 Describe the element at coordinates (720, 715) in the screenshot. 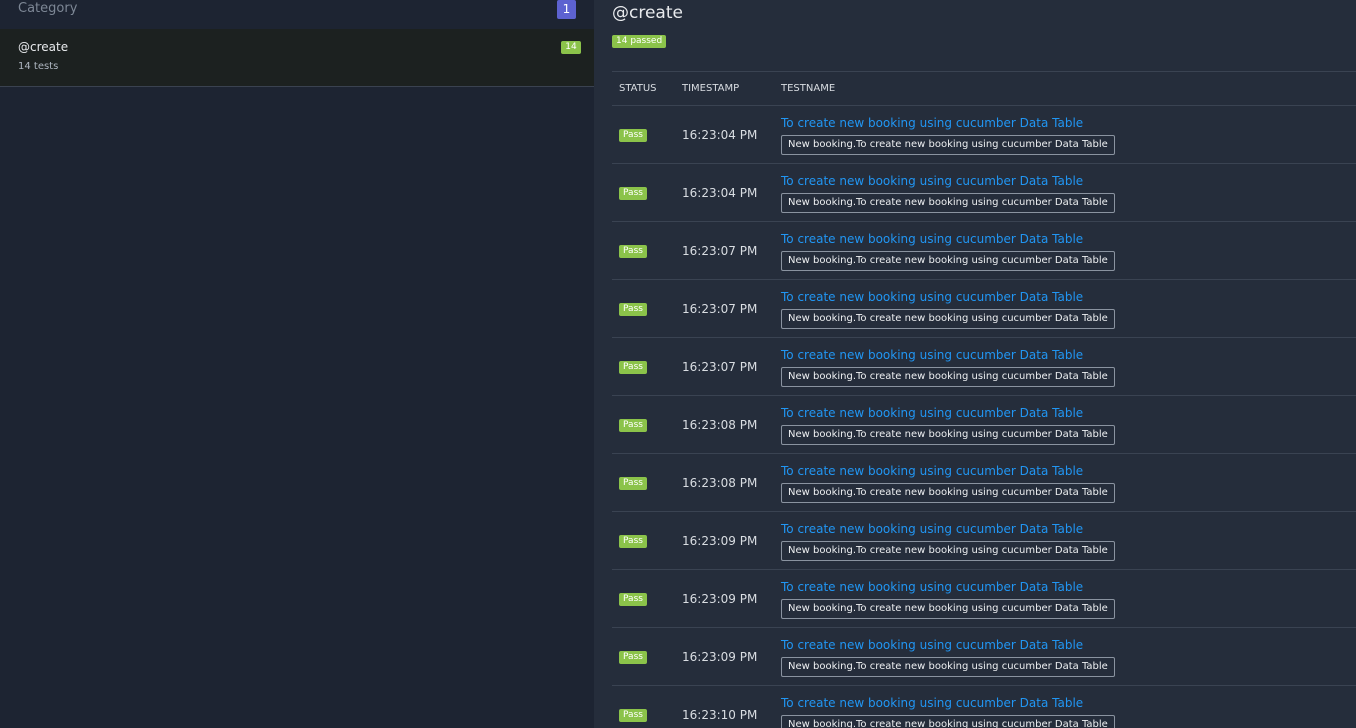

I see `timestamp-cell: 16:23:10 PM` at that location.